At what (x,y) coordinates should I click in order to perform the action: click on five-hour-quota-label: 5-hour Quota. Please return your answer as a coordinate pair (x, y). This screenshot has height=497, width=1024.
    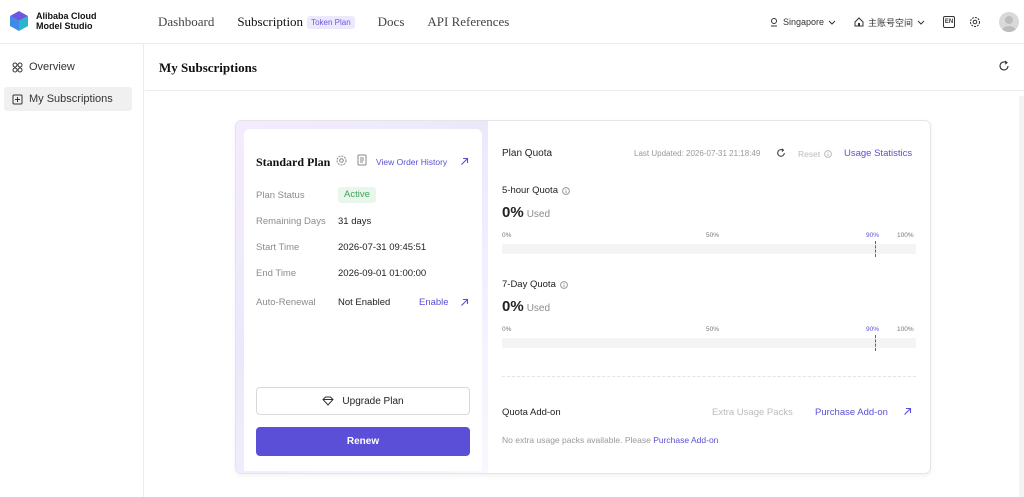
    Looking at the image, I should click on (536, 190).